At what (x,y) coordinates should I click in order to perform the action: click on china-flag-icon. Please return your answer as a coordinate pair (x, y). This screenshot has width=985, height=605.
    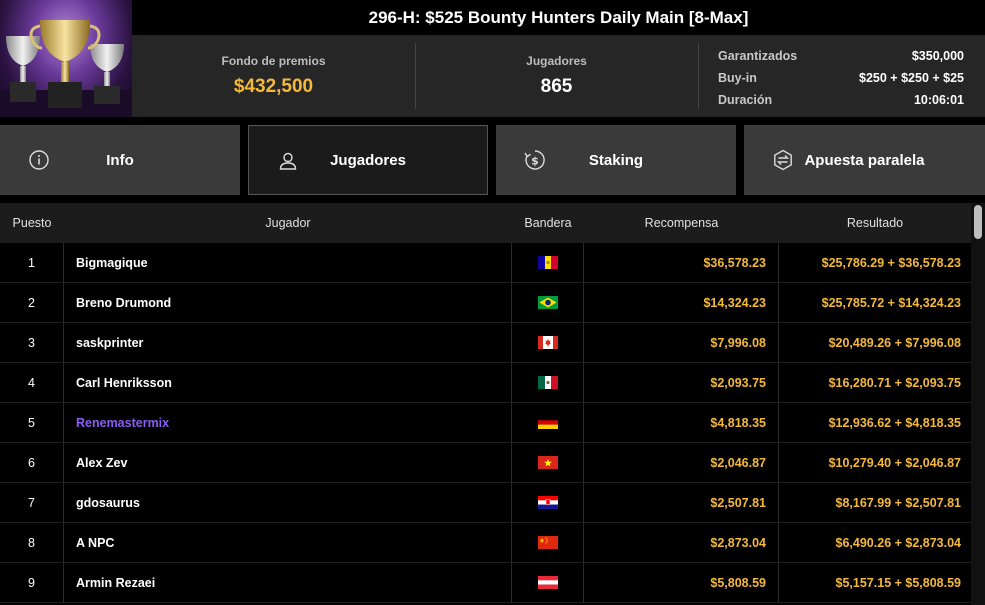
    Looking at the image, I should click on (547, 542).